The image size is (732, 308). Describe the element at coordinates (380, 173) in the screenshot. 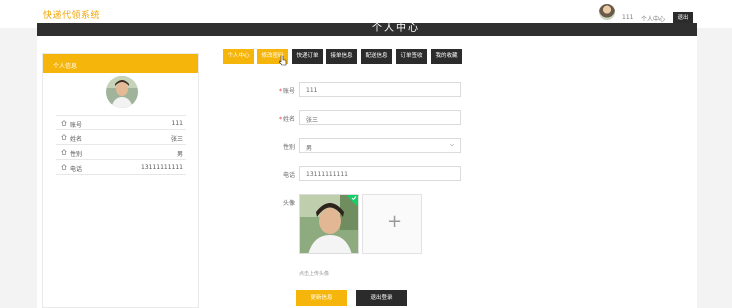

I see `phone-field: 13111111111` at that location.